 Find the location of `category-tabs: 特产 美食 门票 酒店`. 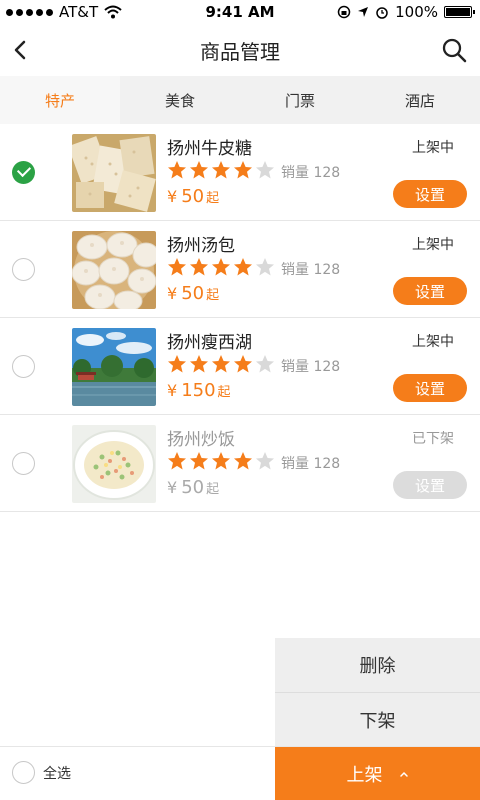

category-tabs: 特产 美食 门票 酒店 is located at coordinates (240, 100).